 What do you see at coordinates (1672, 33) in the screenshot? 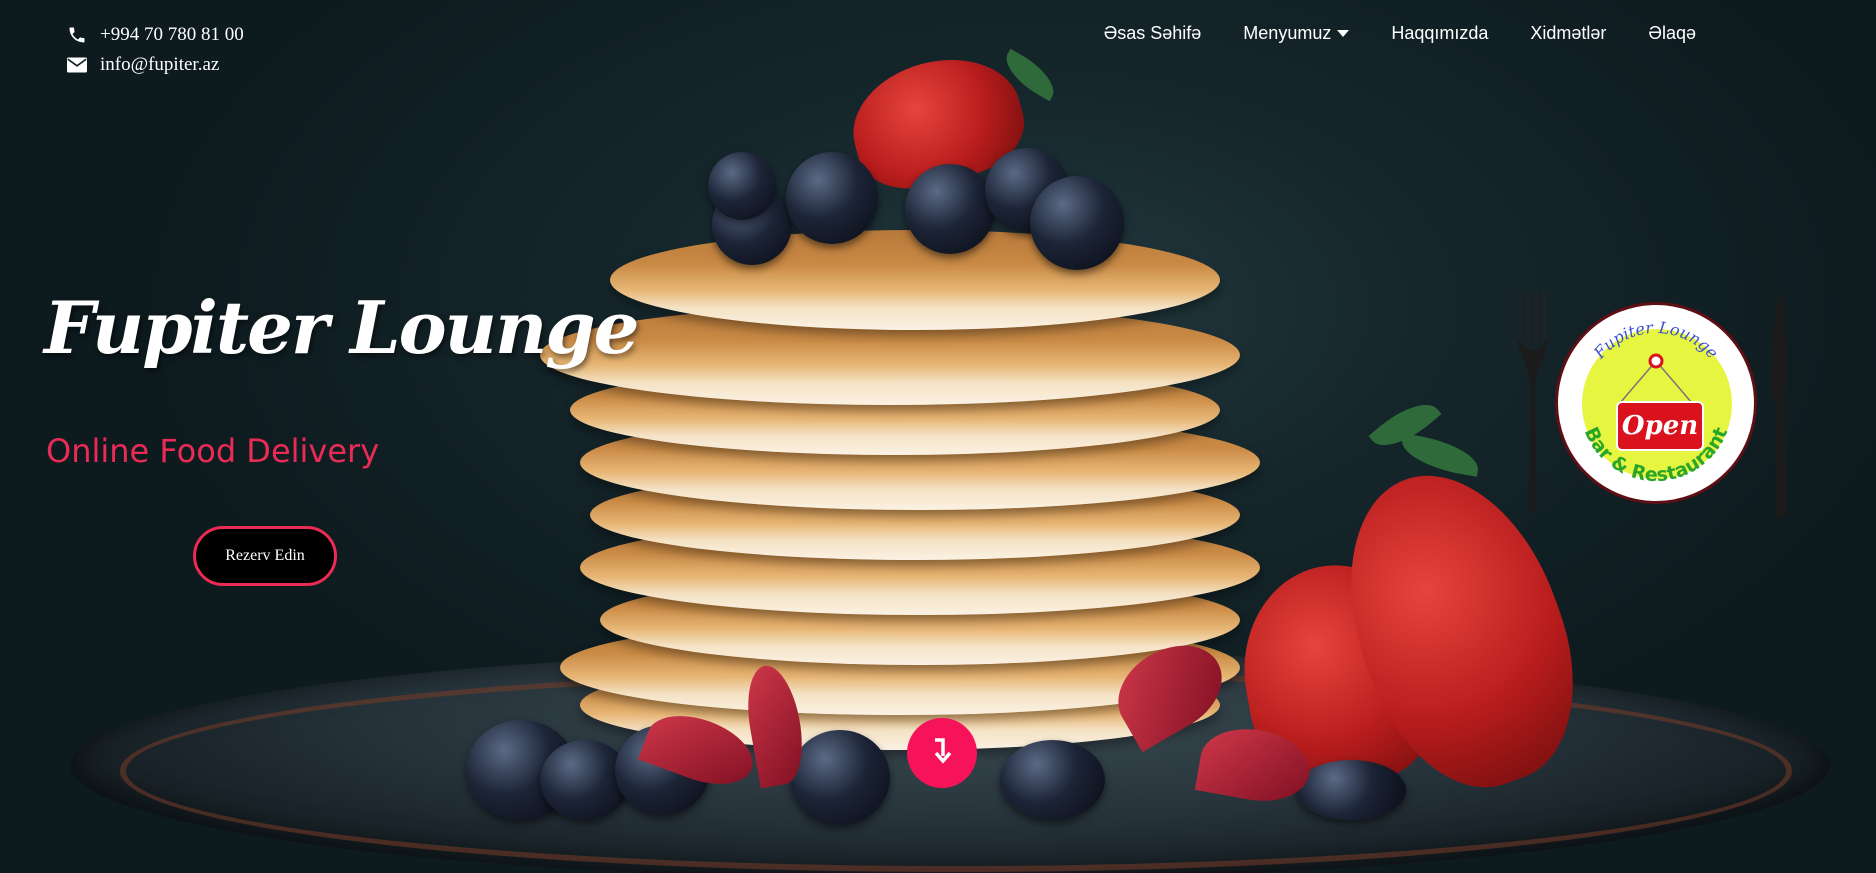
I see `nav-item-contact: Əlaqə` at bounding box center [1672, 33].